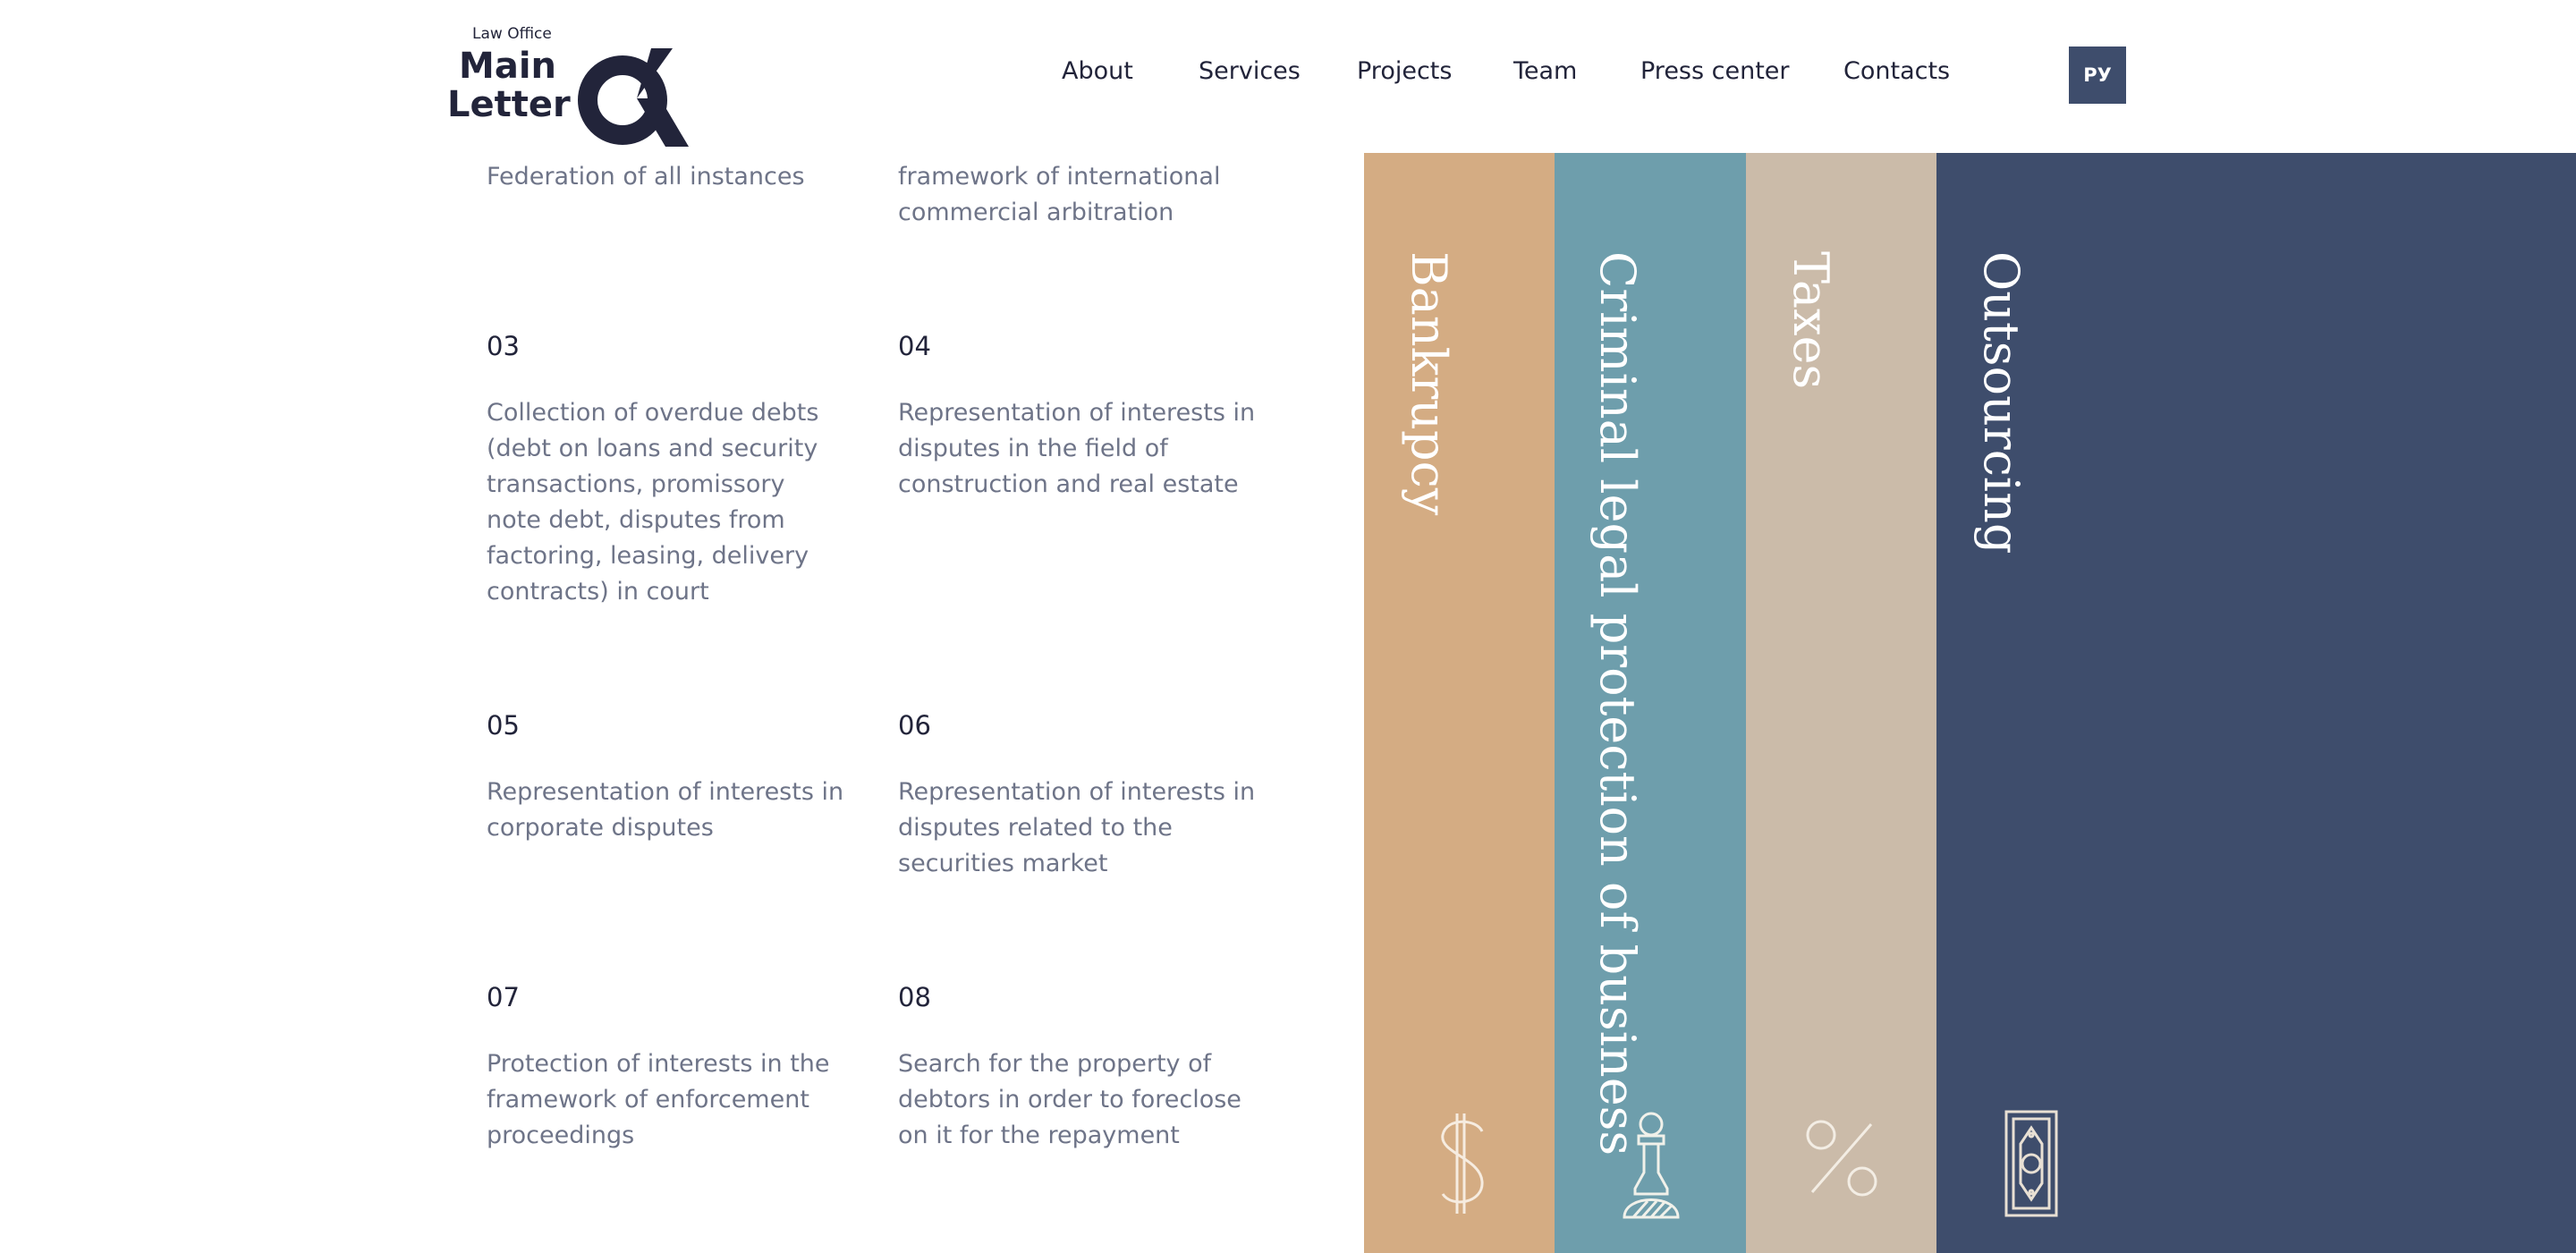 The width and height of the screenshot is (2576, 1253). What do you see at coordinates (2001, 403) in the screenshot?
I see `practice-title-outsourcing: Outsourcing` at bounding box center [2001, 403].